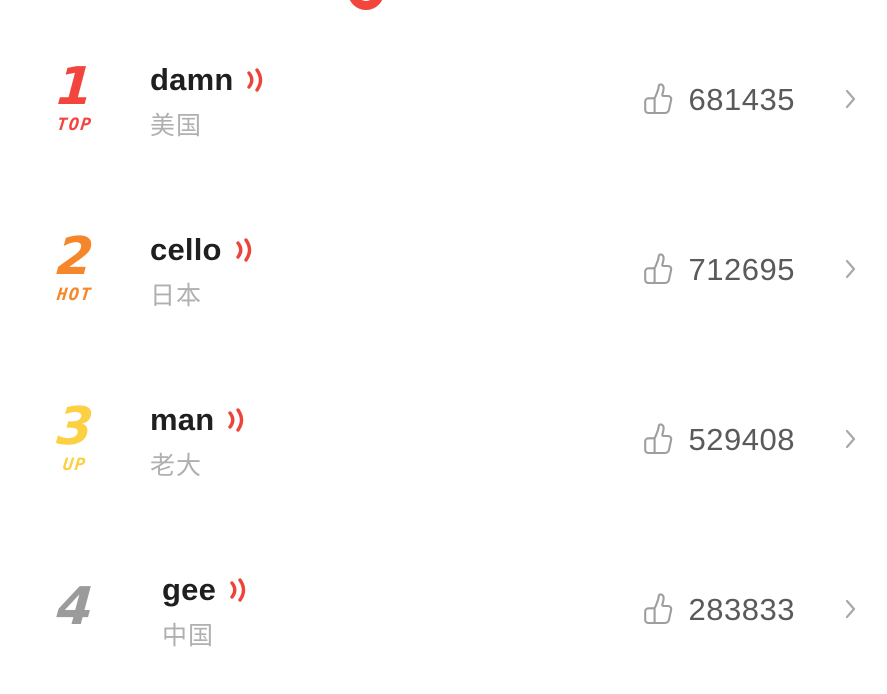  I want to click on like-count: 283833, so click(741, 609).